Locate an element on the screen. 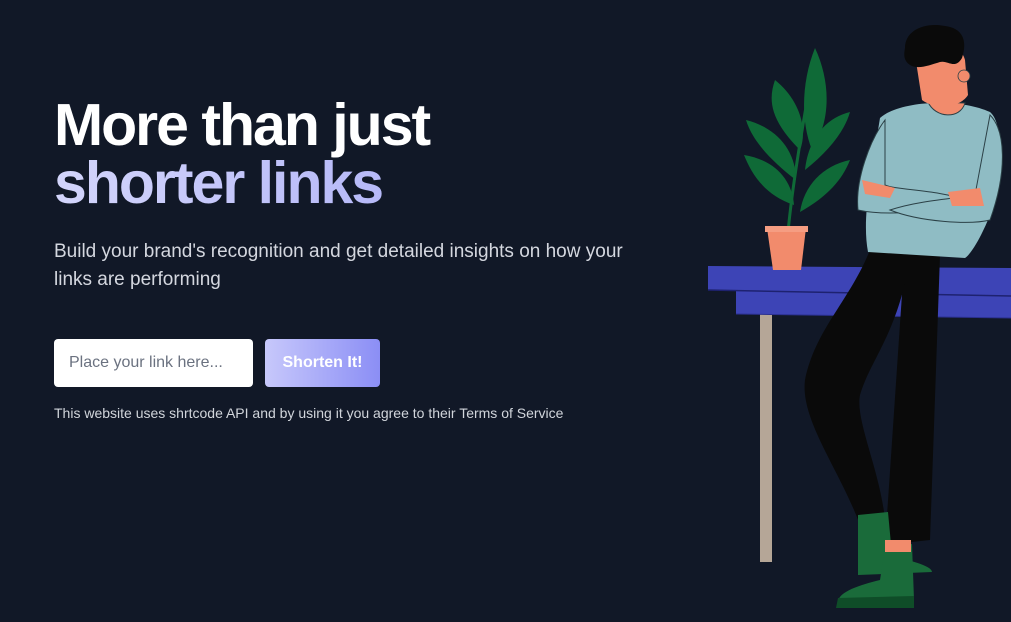 The image size is (1011, 622). shorten-form: Shorten It! is located at coordinates (217, 363).